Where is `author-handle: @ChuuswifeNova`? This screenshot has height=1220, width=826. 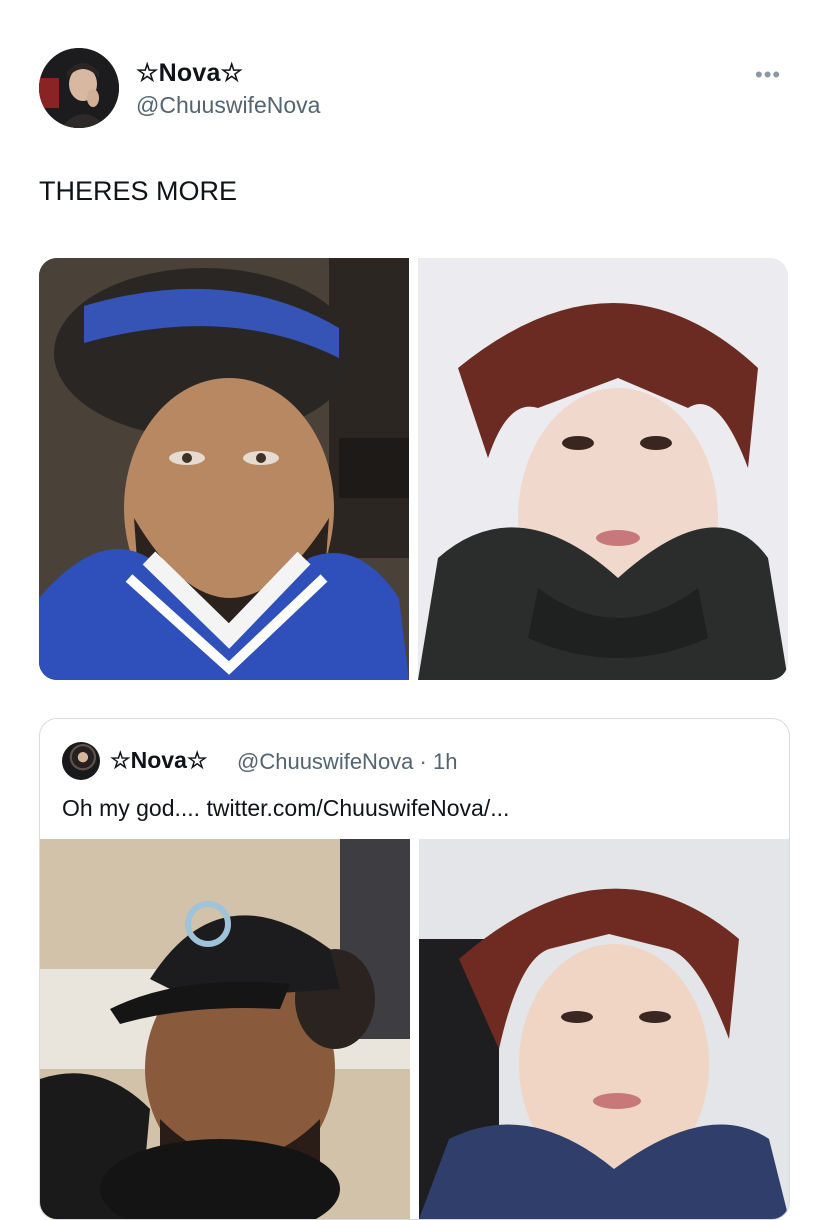 author-handle: @ChuuswifeNova is located at coordinates (228, 105).